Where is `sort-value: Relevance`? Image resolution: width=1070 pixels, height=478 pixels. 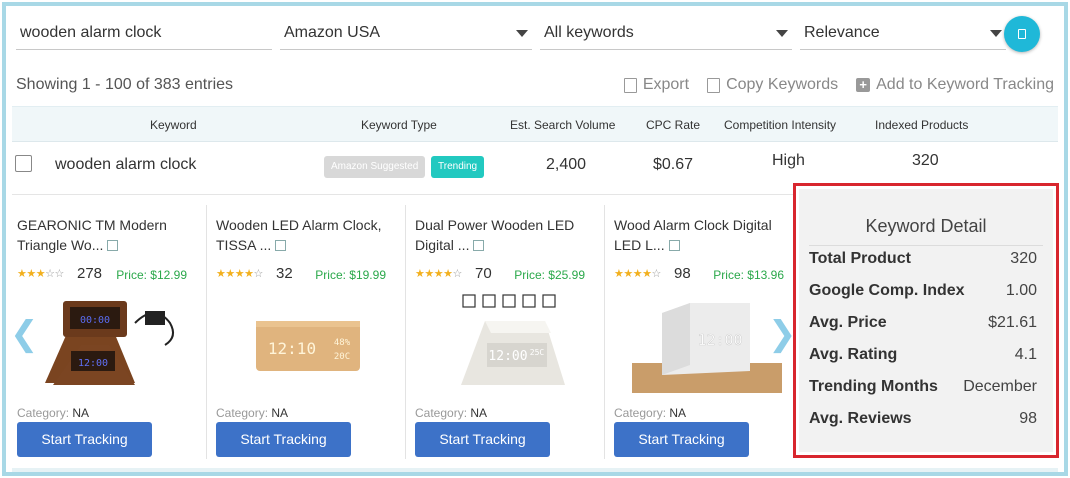 sort-value: Relevance is located at coordinates (842, 32).